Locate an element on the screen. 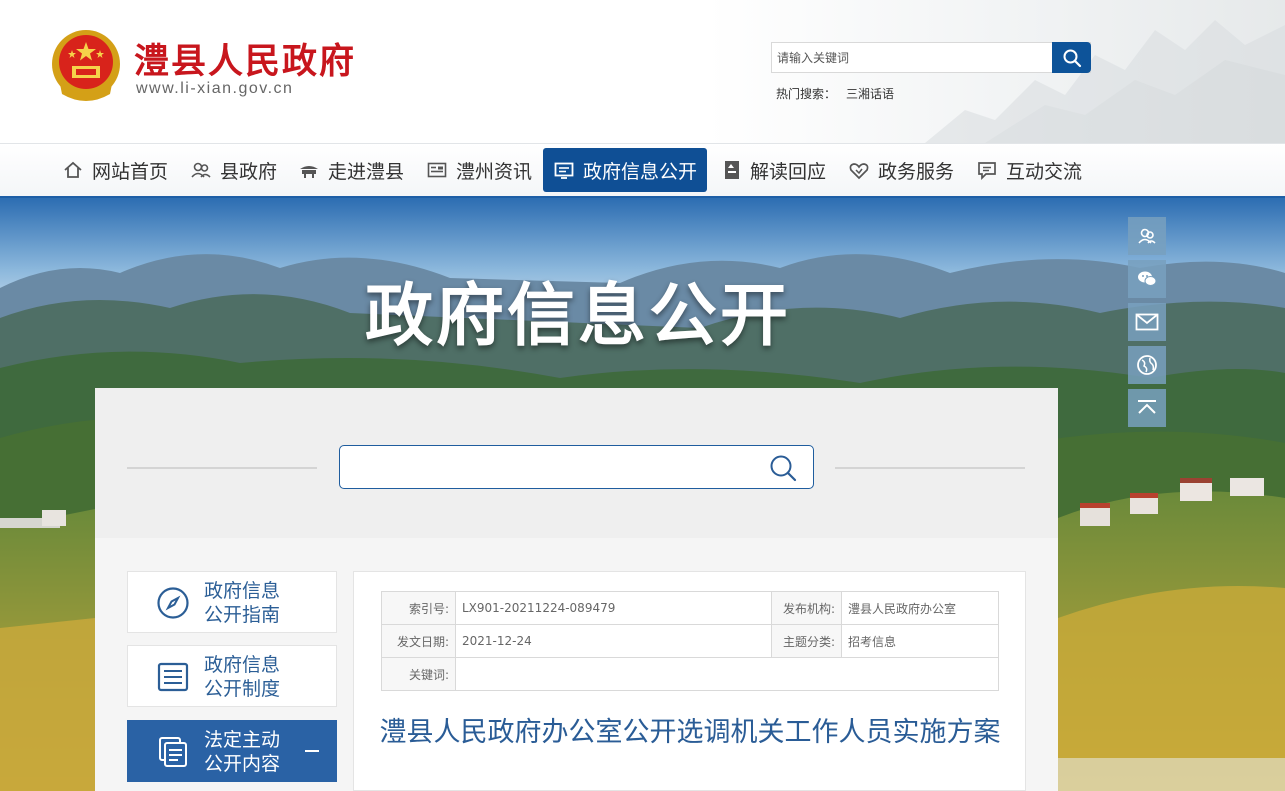 This screenshot has height=791, width=1285. weibo-icon is located at coordinates (1147, 236).